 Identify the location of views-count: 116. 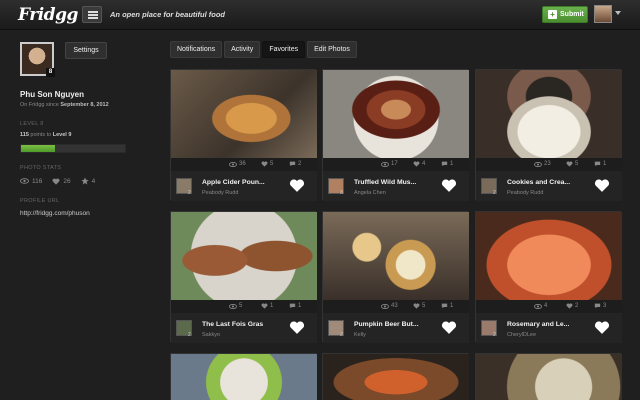
(37, 181).